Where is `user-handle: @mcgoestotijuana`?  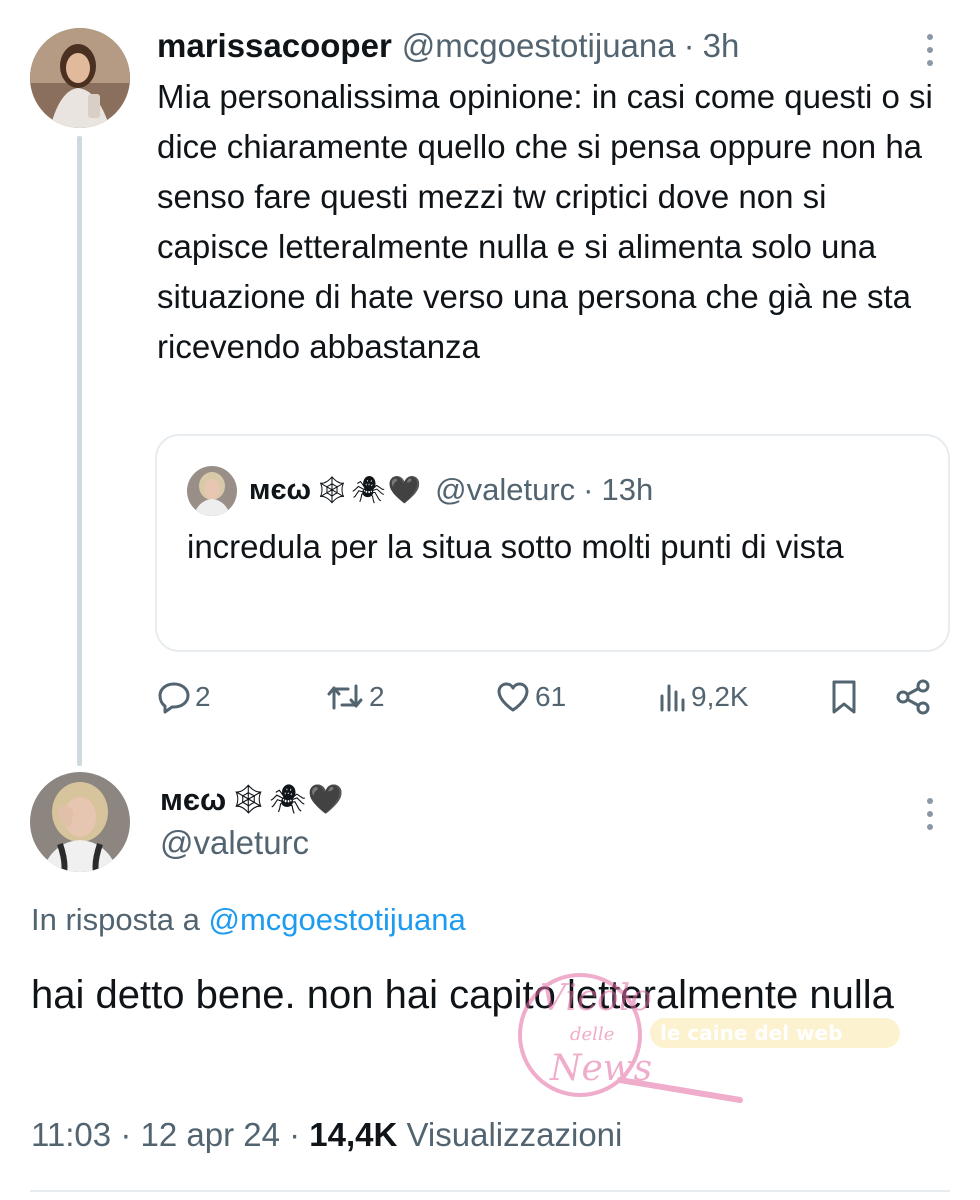 user-handle: @mcgoestotijuana is located at coordinates (539, 46).